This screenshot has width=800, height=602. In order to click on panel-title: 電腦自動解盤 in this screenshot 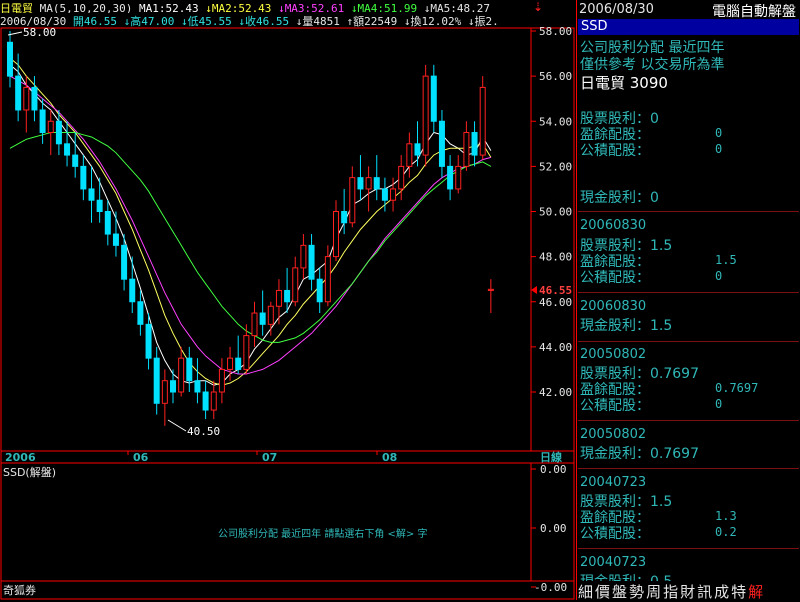, I will do `click(754, 12)`.